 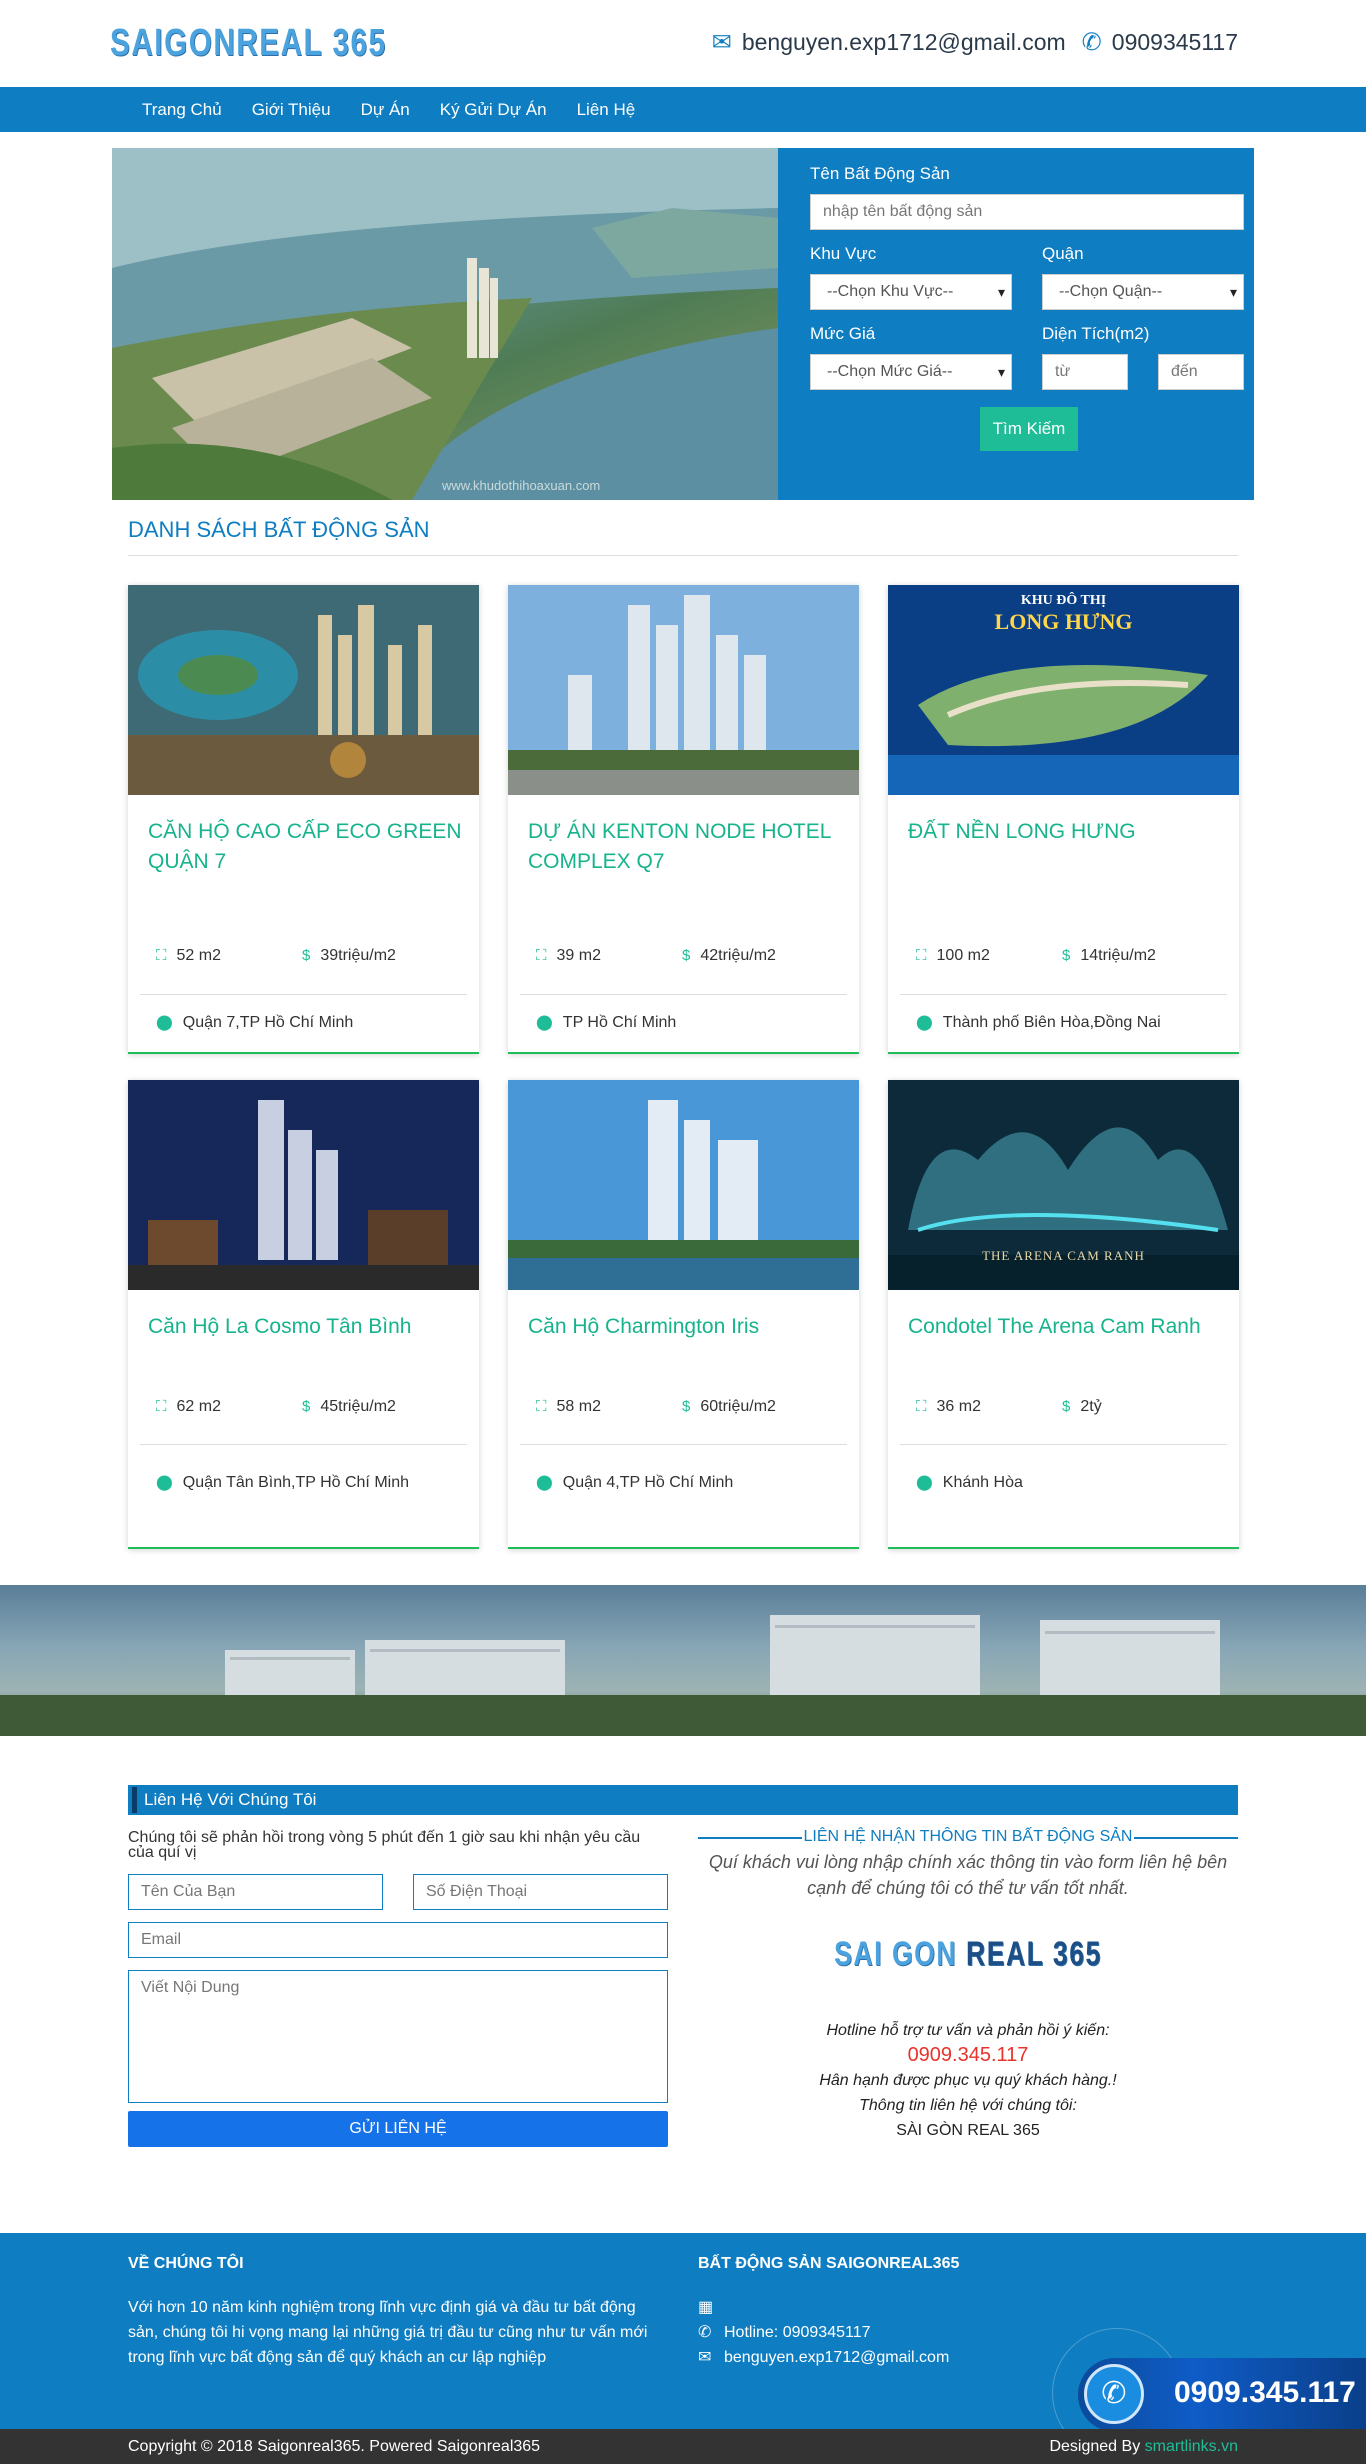 What do you see at coordinates (683, 536) in the screenshot?
I see `listings-heading: DANH SÁCH BẤT ĐỘNG SẢN` at bounding box center [683, 536].